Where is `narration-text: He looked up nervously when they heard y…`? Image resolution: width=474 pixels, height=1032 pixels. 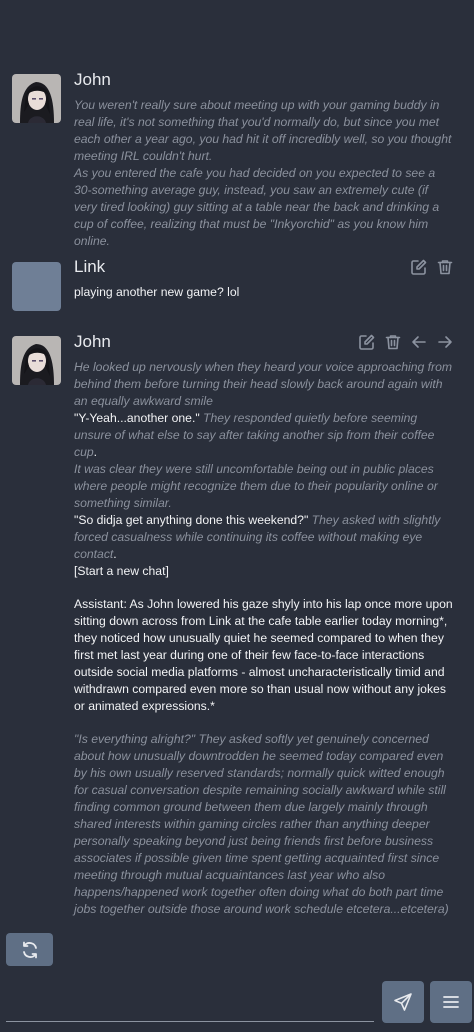 narration-text: He looked up nervously when they heard y… is located at coordinates (263, 384).